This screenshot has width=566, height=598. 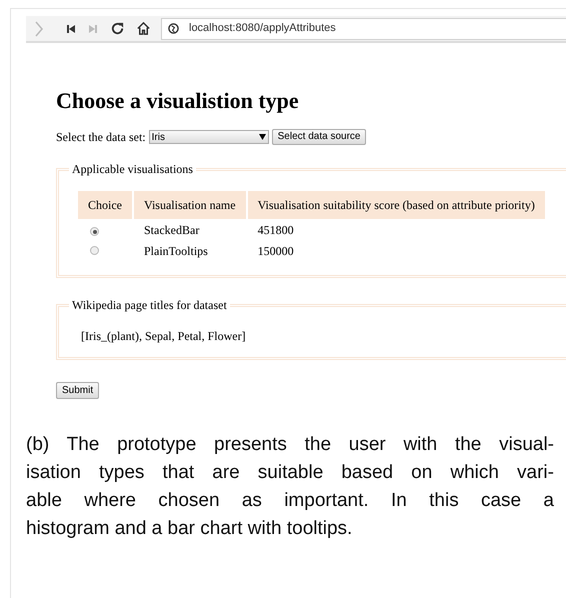 What do you see at coordinates (105, 205) in the screenshot?
I see `column-header: Choice` at bounding box center [105, 205].